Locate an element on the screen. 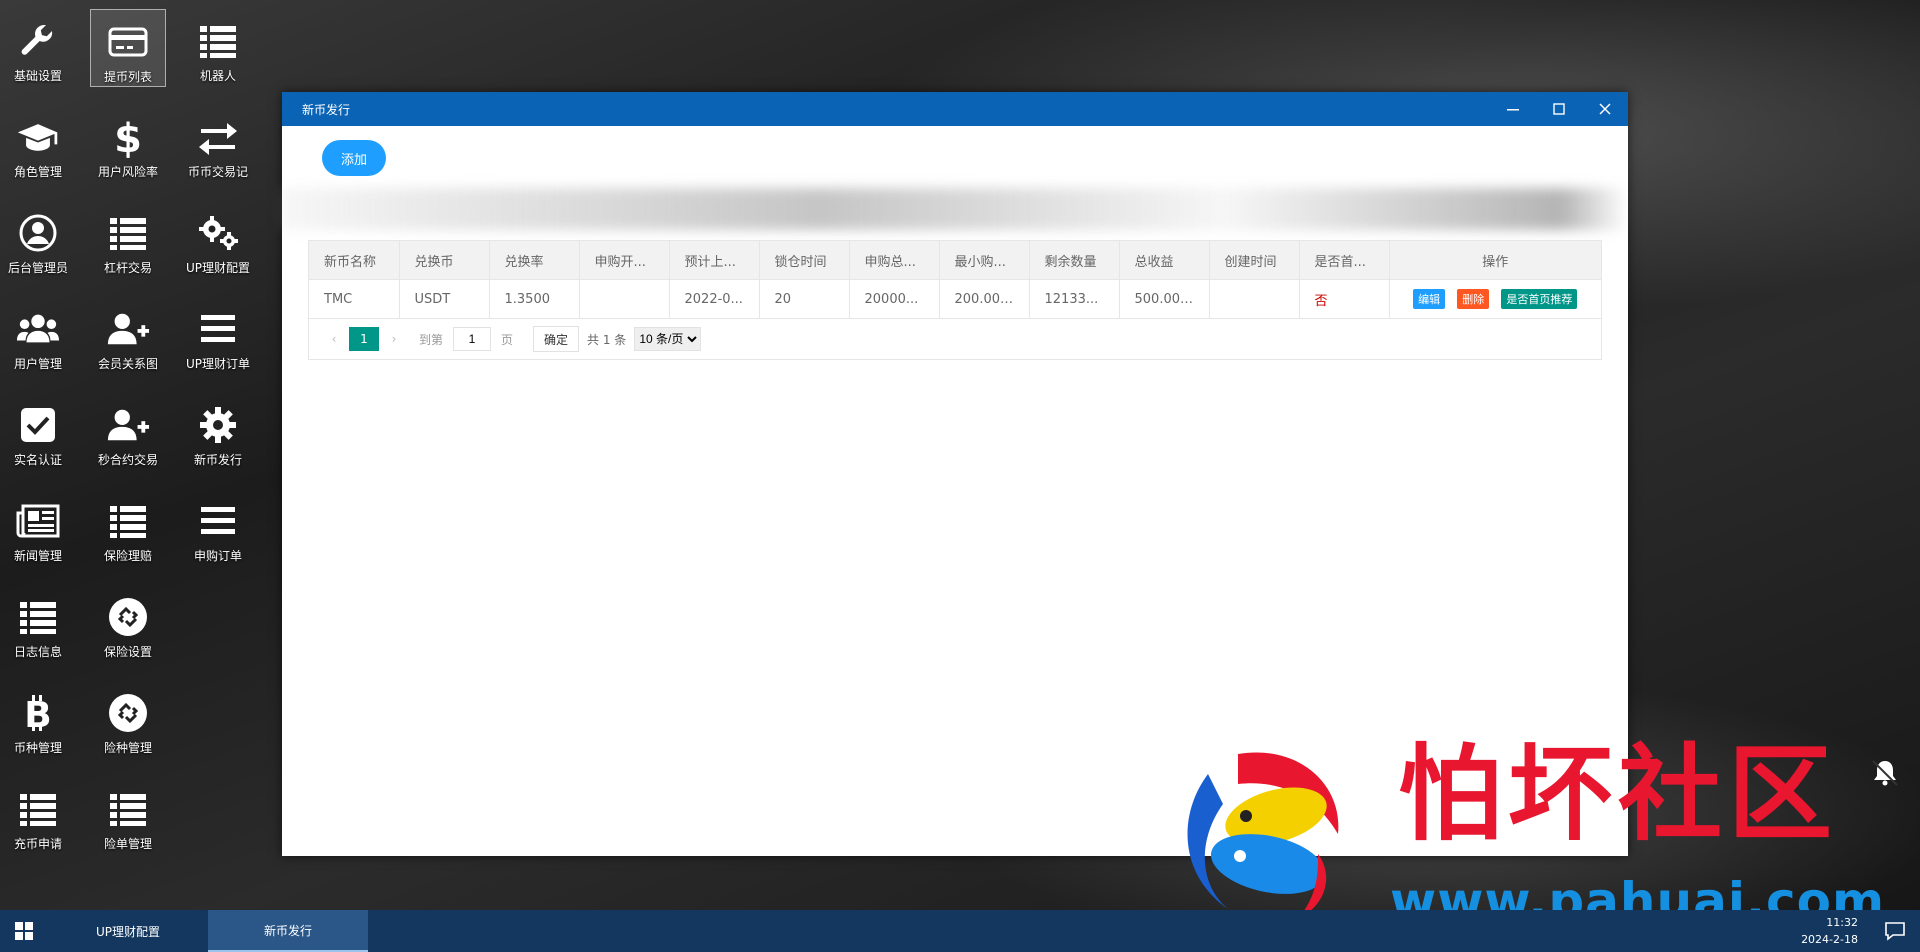  page-label: 页 is located at coordinates (507, 339).